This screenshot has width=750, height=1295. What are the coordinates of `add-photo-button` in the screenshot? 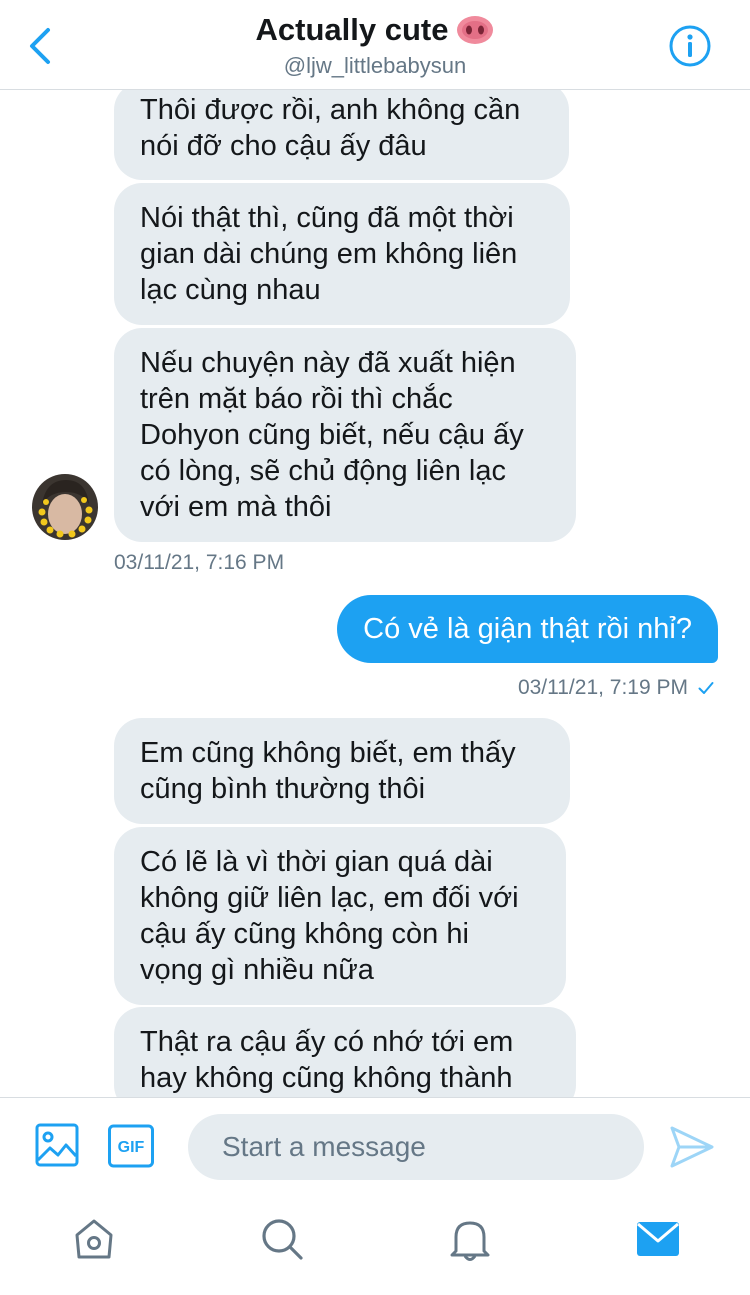 It's located at (58, 1146).